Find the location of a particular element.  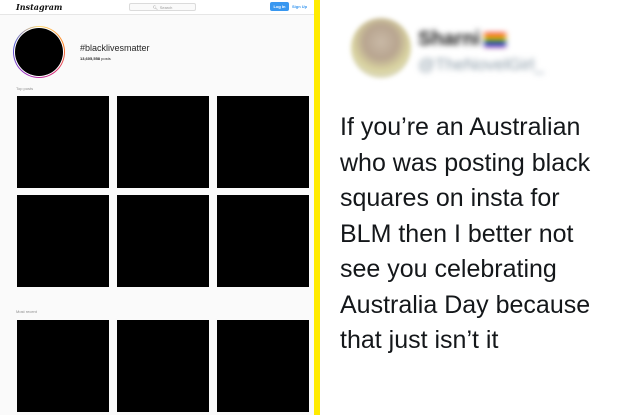

rainbow-flag-icon is located at coordinates (495, 39).